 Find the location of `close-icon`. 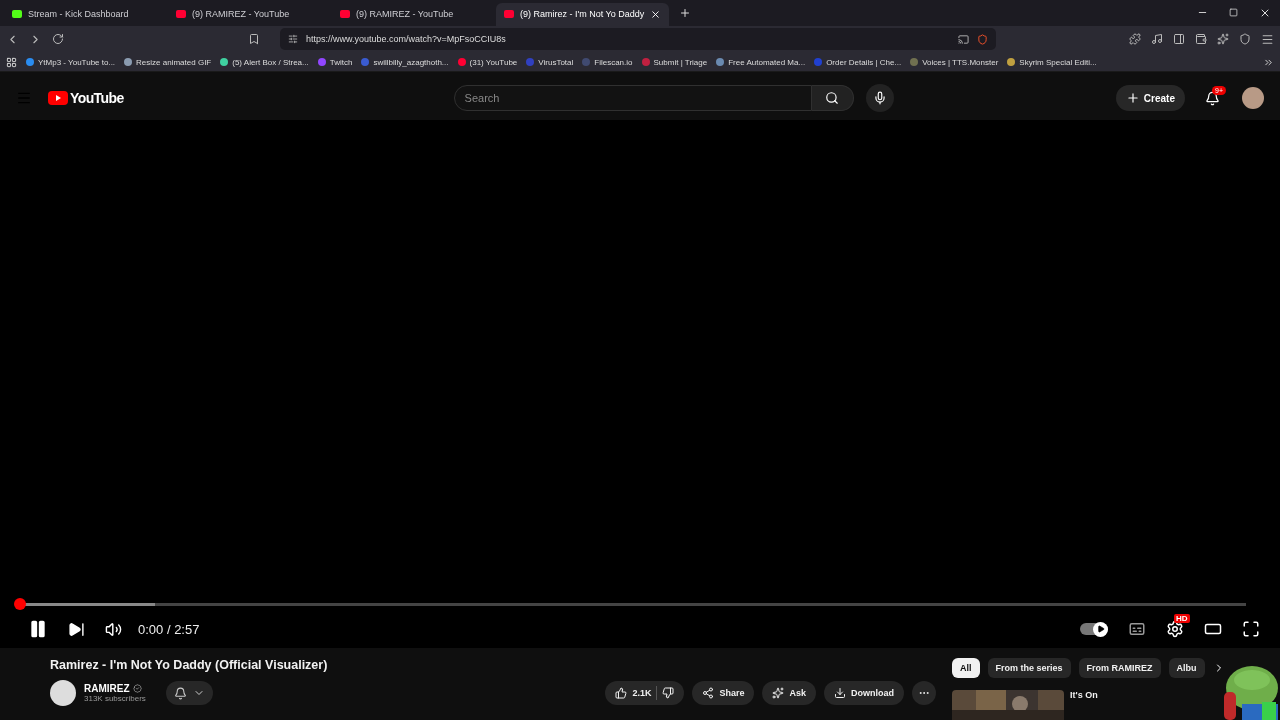

close-icon is located at coordinates (656, 14).